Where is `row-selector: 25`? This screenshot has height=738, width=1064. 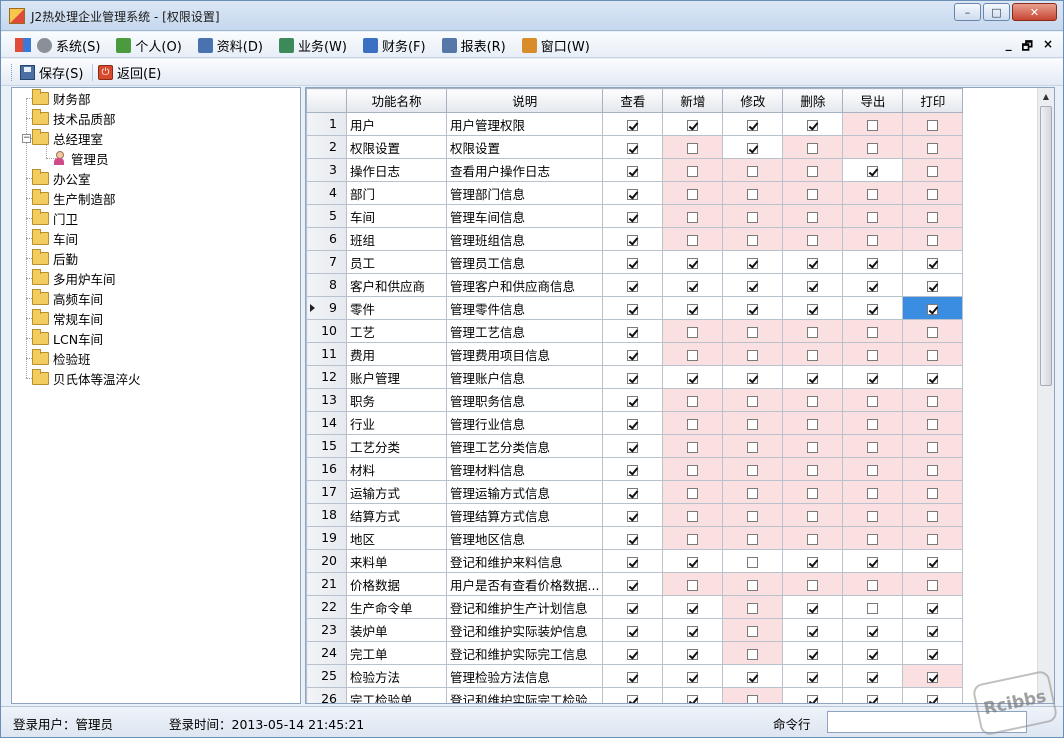 row-selector: 25 is located at coordinates (326, 676).